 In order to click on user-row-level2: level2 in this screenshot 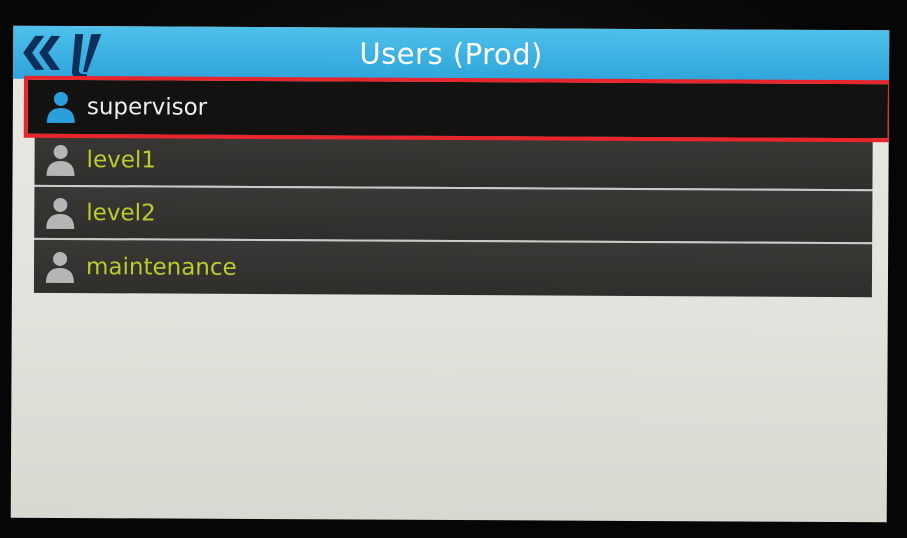, I will do `click(453, 215)`.